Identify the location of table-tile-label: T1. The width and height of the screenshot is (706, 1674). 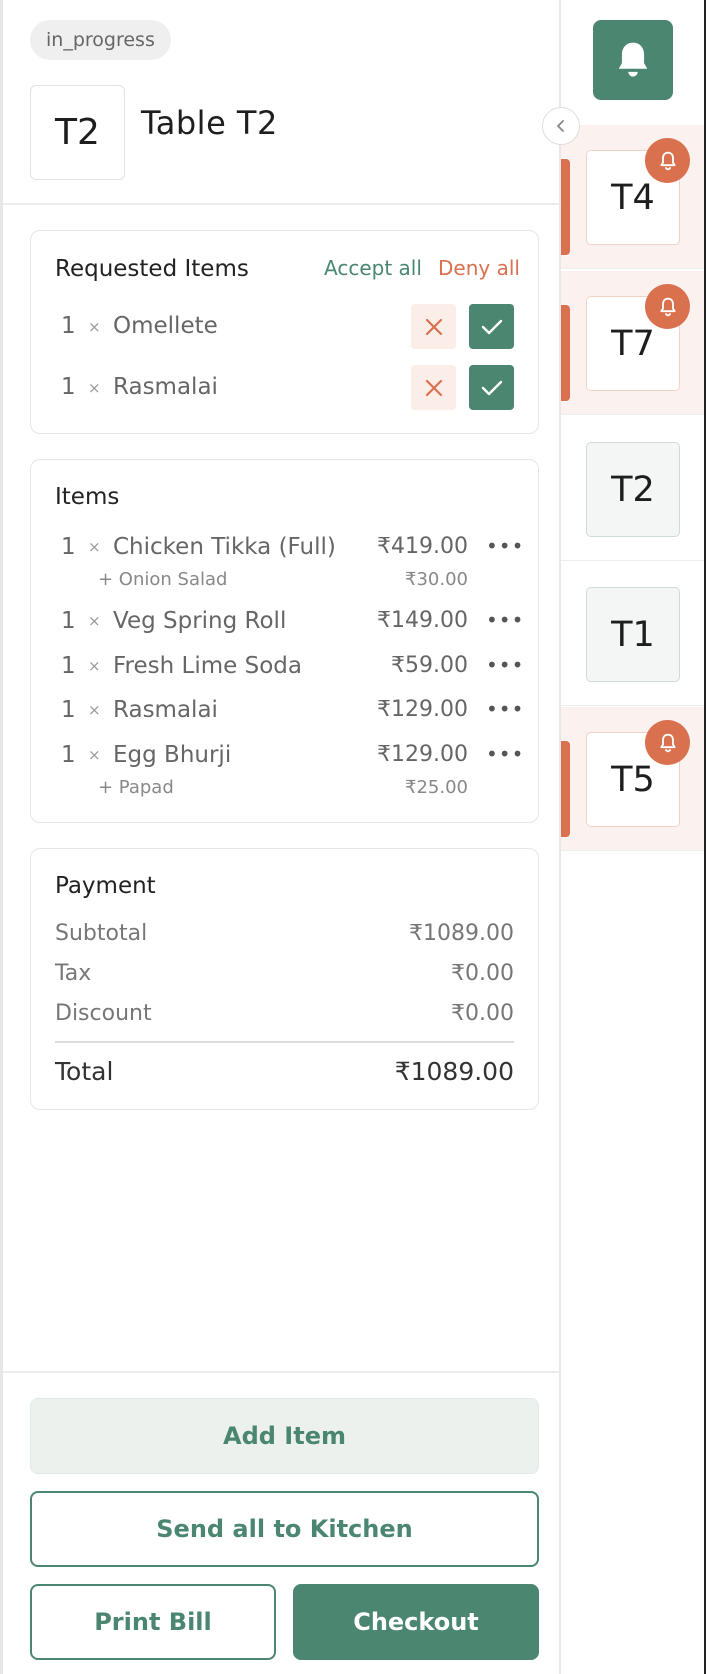
(633, 634).